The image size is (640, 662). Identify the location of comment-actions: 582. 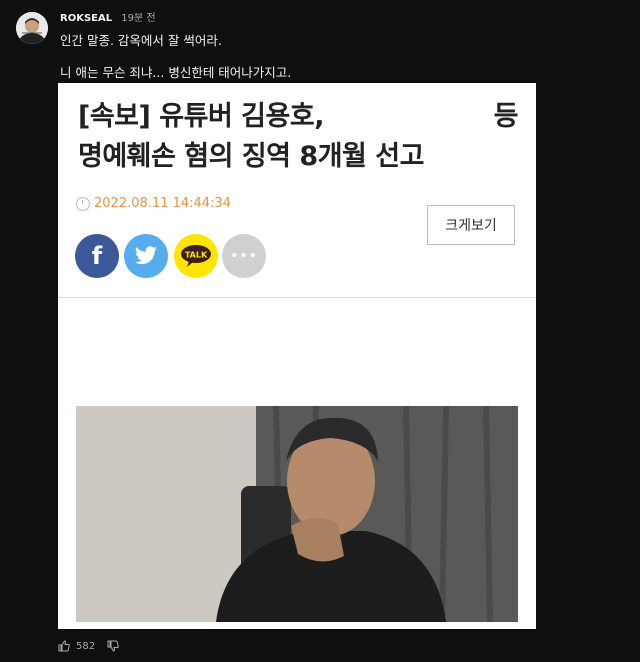
(88, 646).